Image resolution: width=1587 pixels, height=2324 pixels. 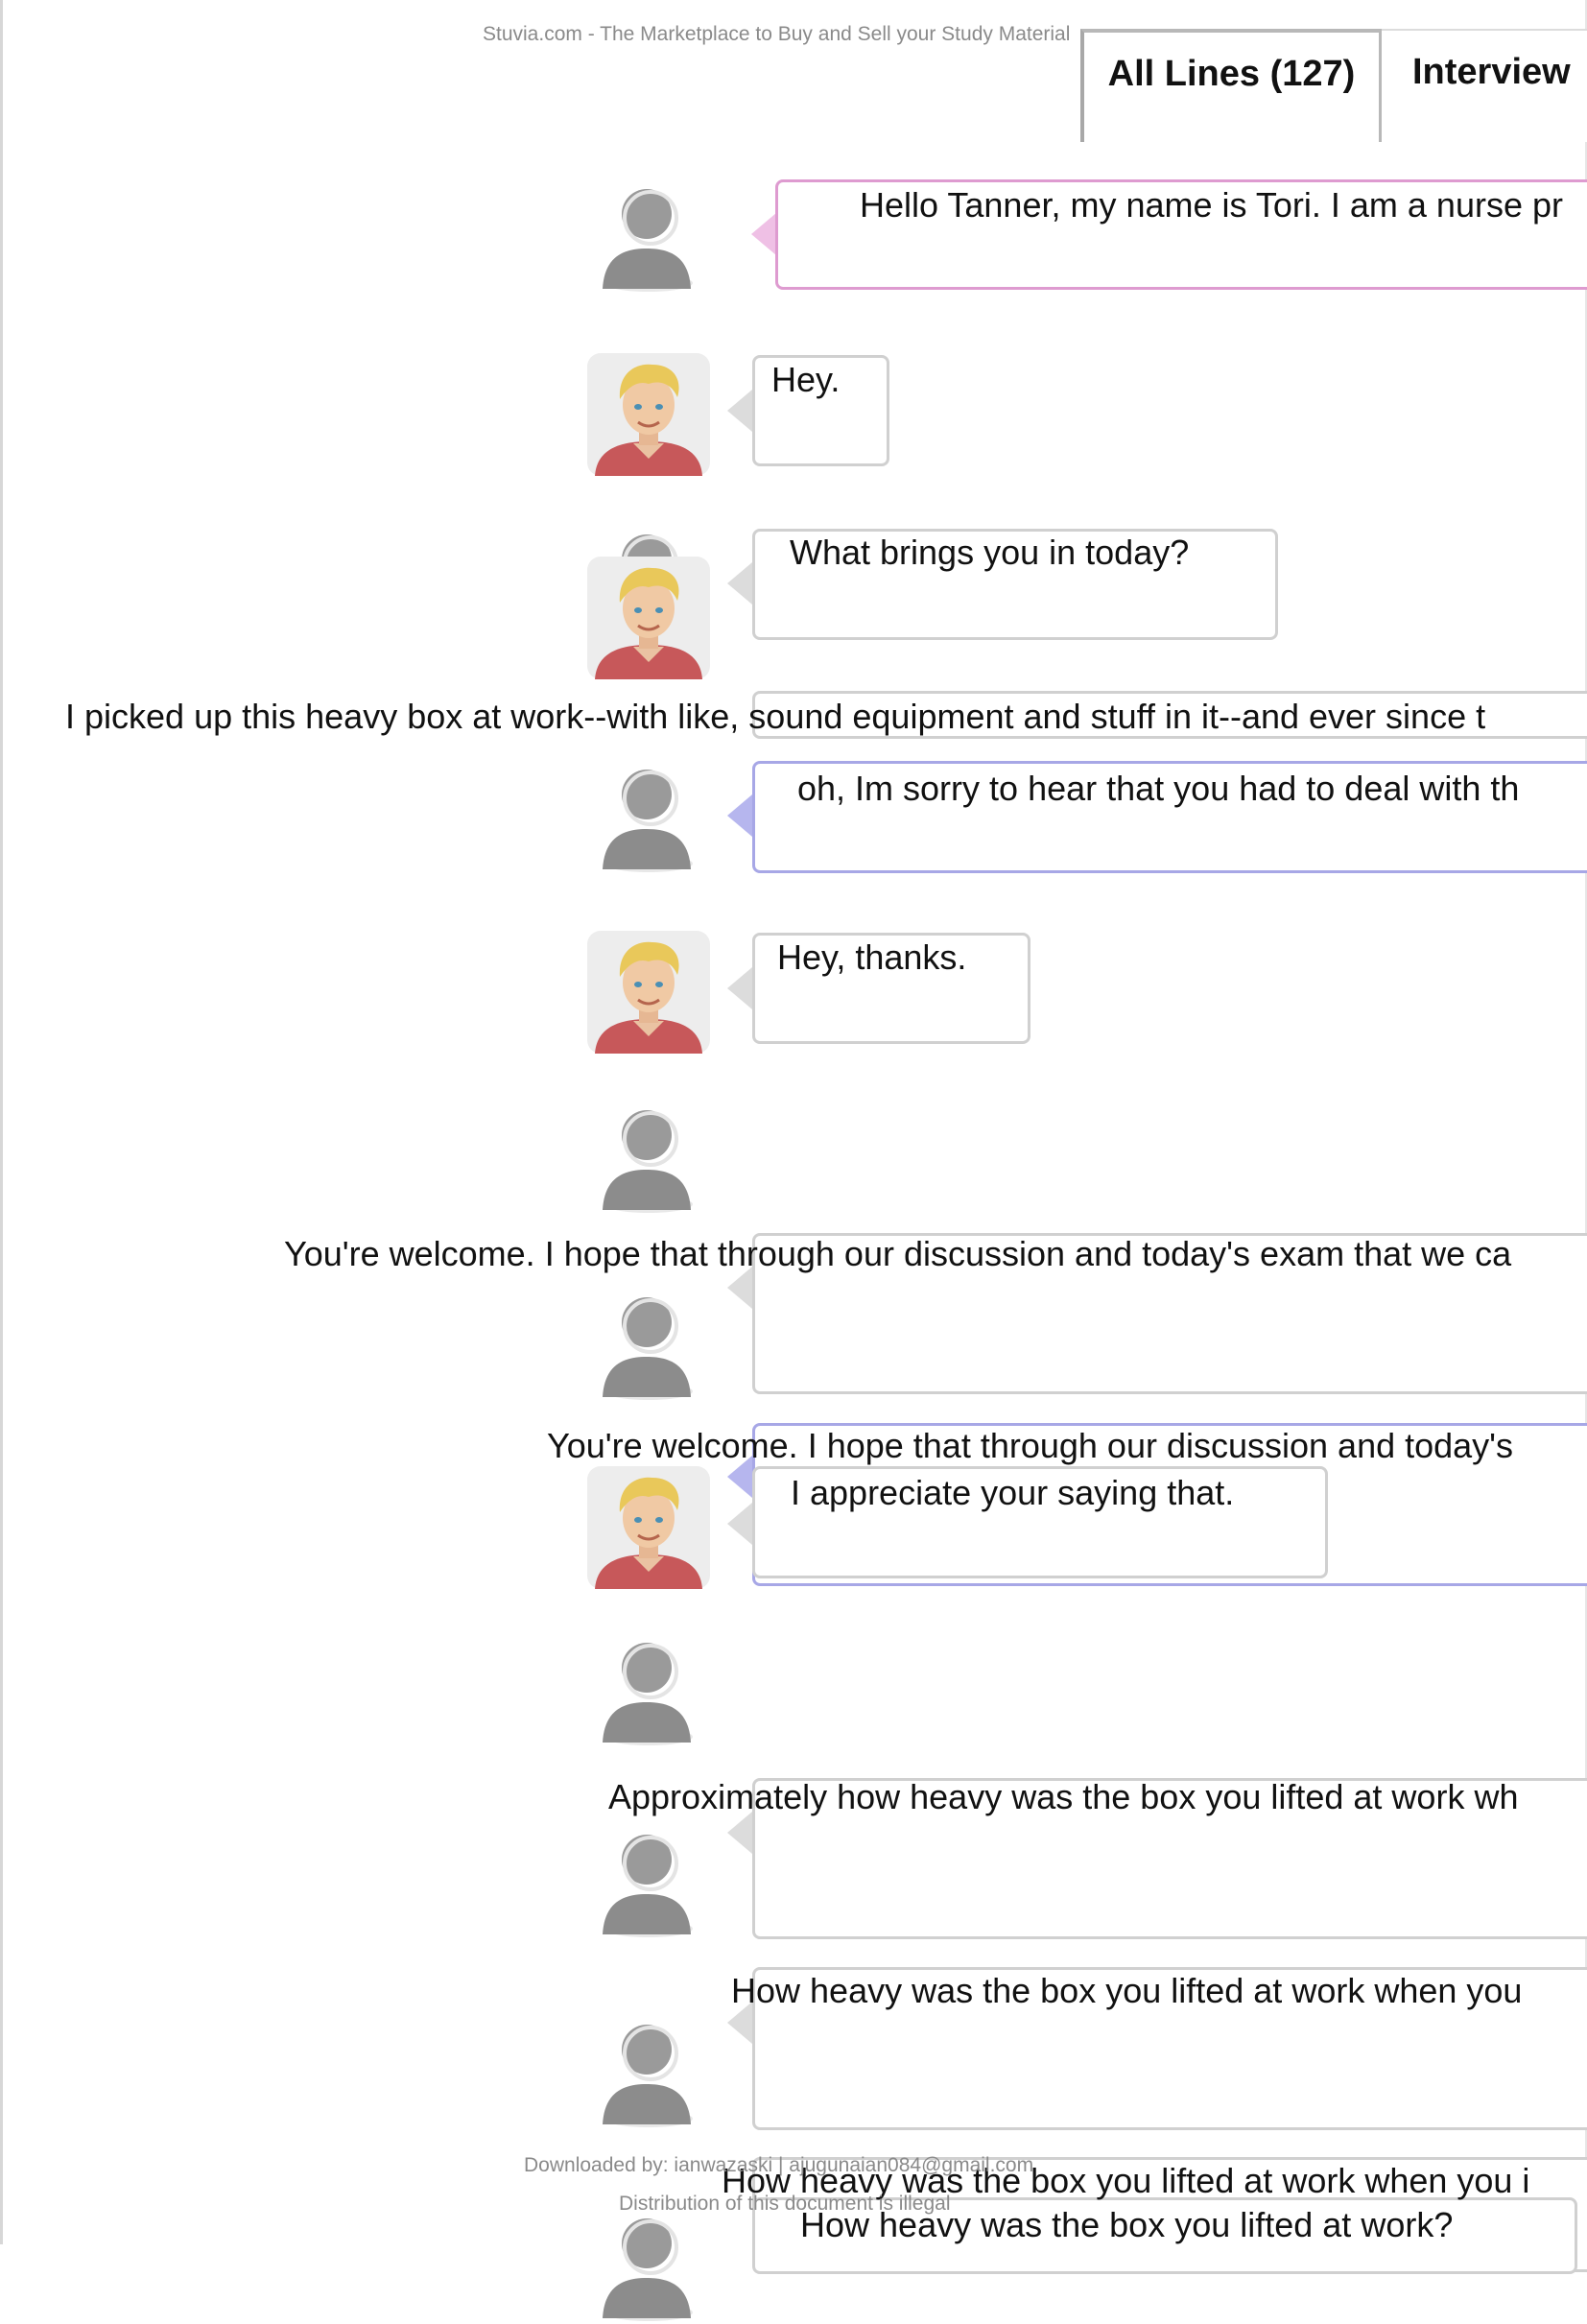 I want to click on transcript-tabs: All Lines (127) Interview, so click(x=1334, y=86).